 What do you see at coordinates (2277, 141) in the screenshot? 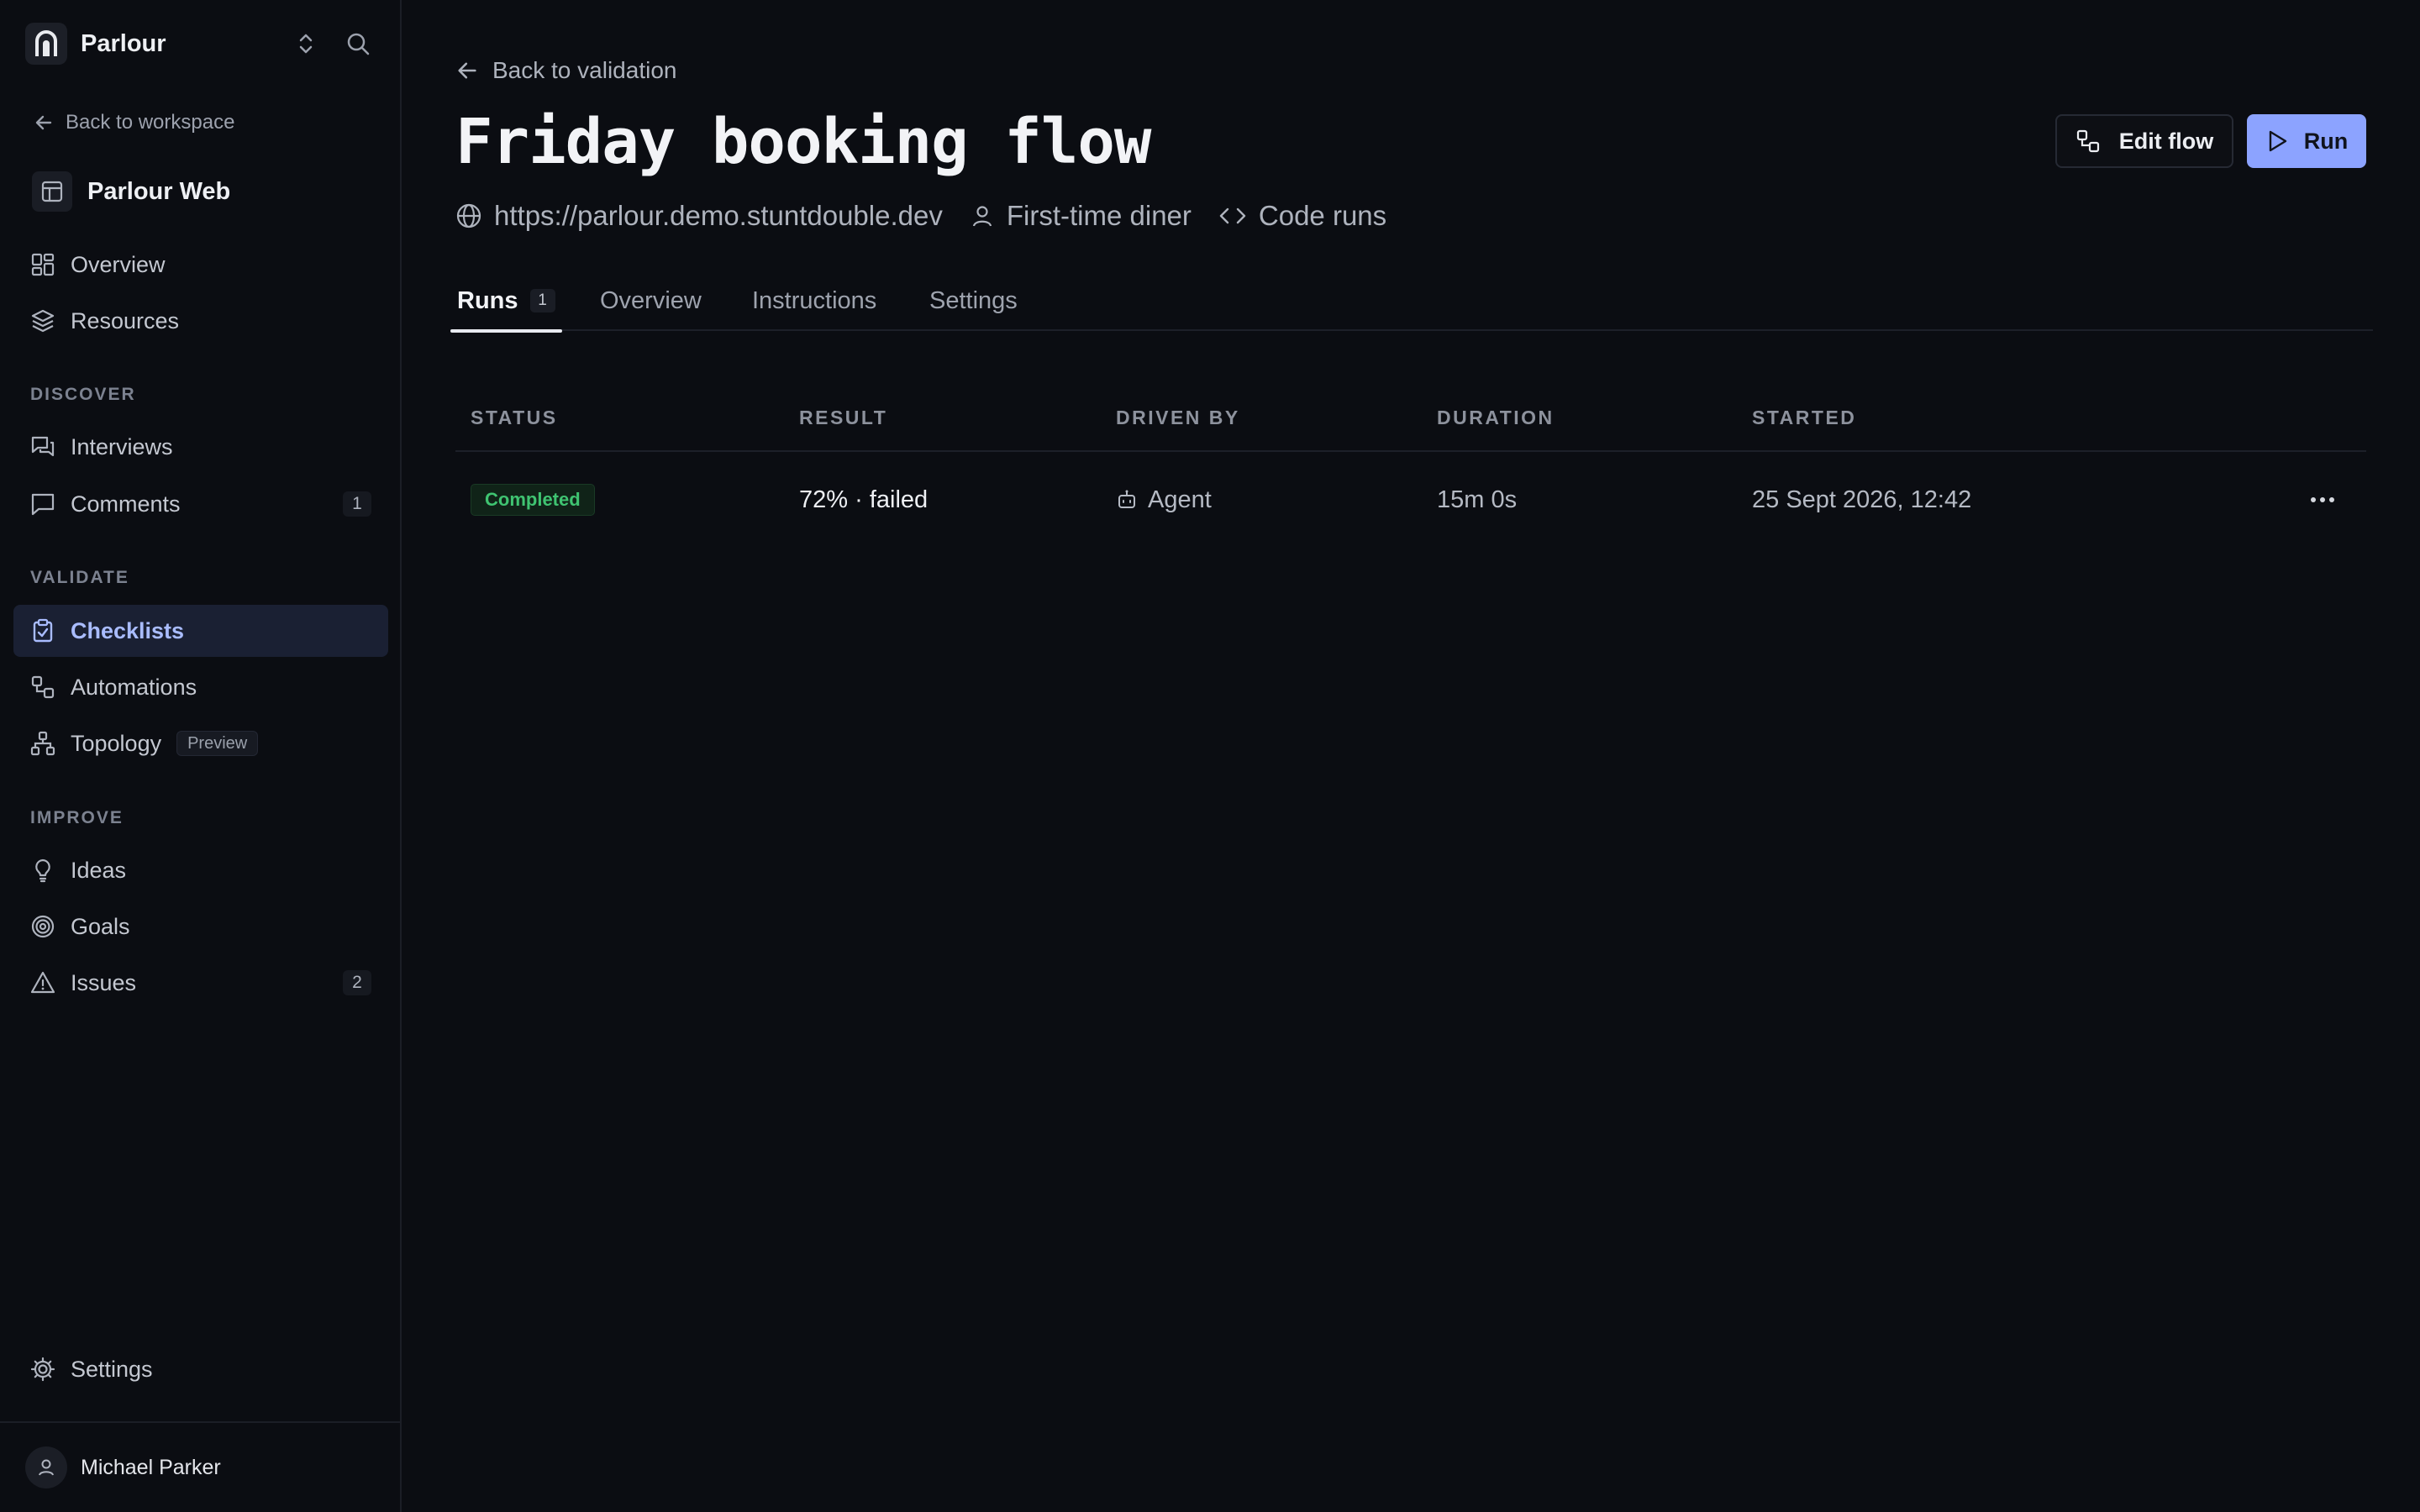
I see `play-icon` at bounding box center [2277, 141].